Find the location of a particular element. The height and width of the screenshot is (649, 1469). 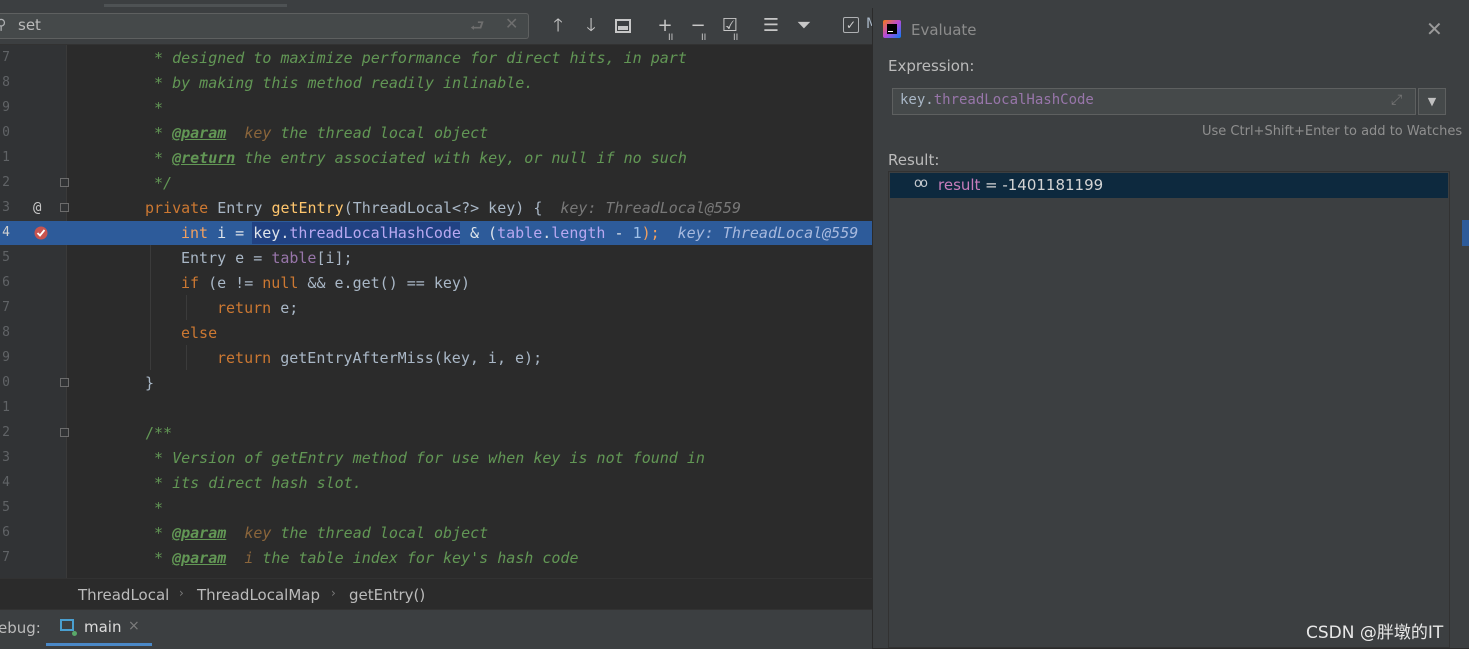

breakpoint-icon is located at coordinates (41, 233).